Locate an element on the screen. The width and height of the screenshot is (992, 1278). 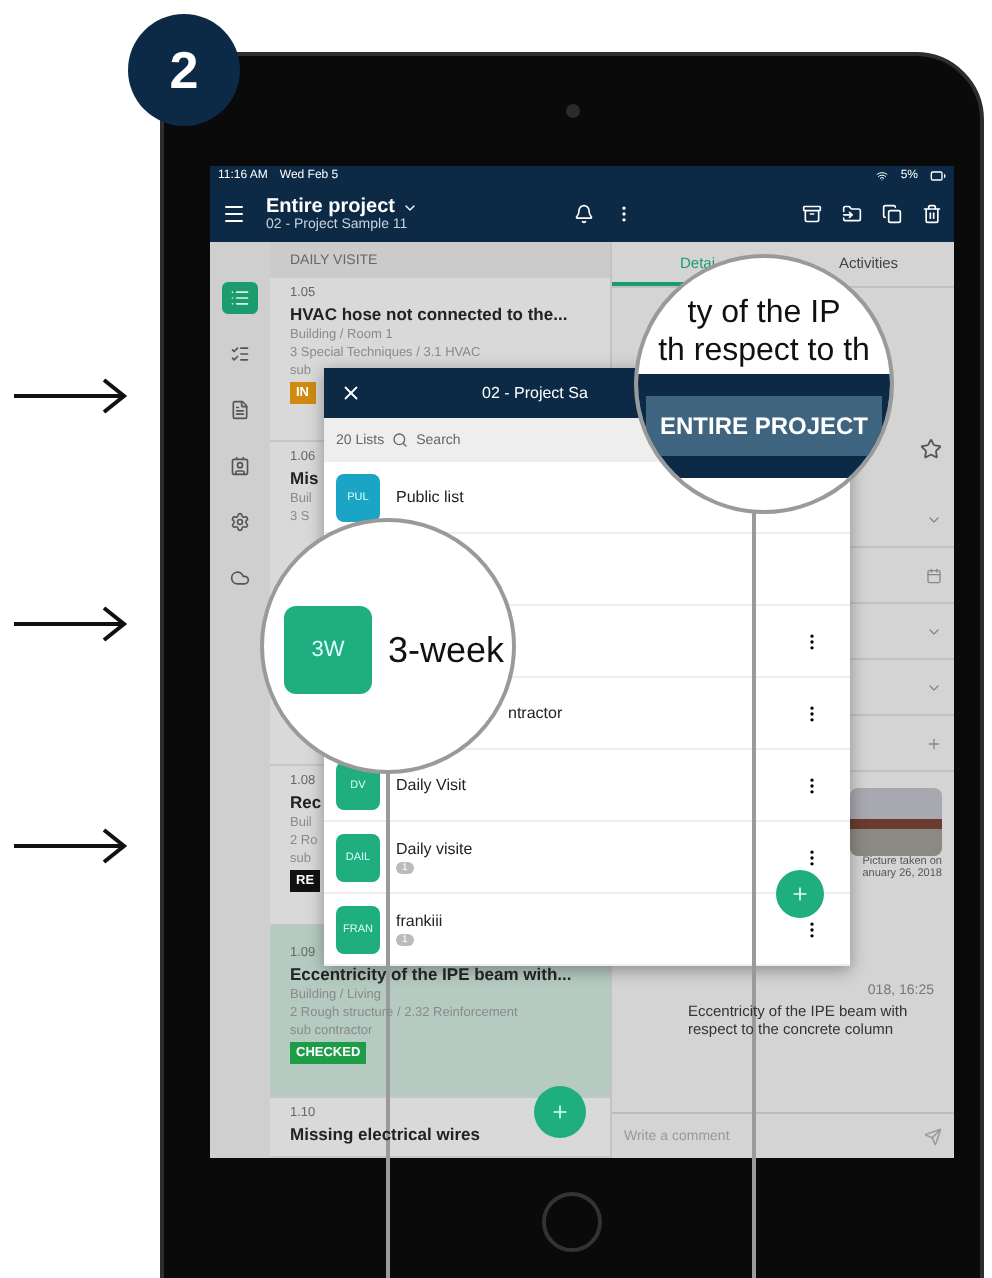
dialog-title: 02 - Project Sa is located at coordinates (535, 393).